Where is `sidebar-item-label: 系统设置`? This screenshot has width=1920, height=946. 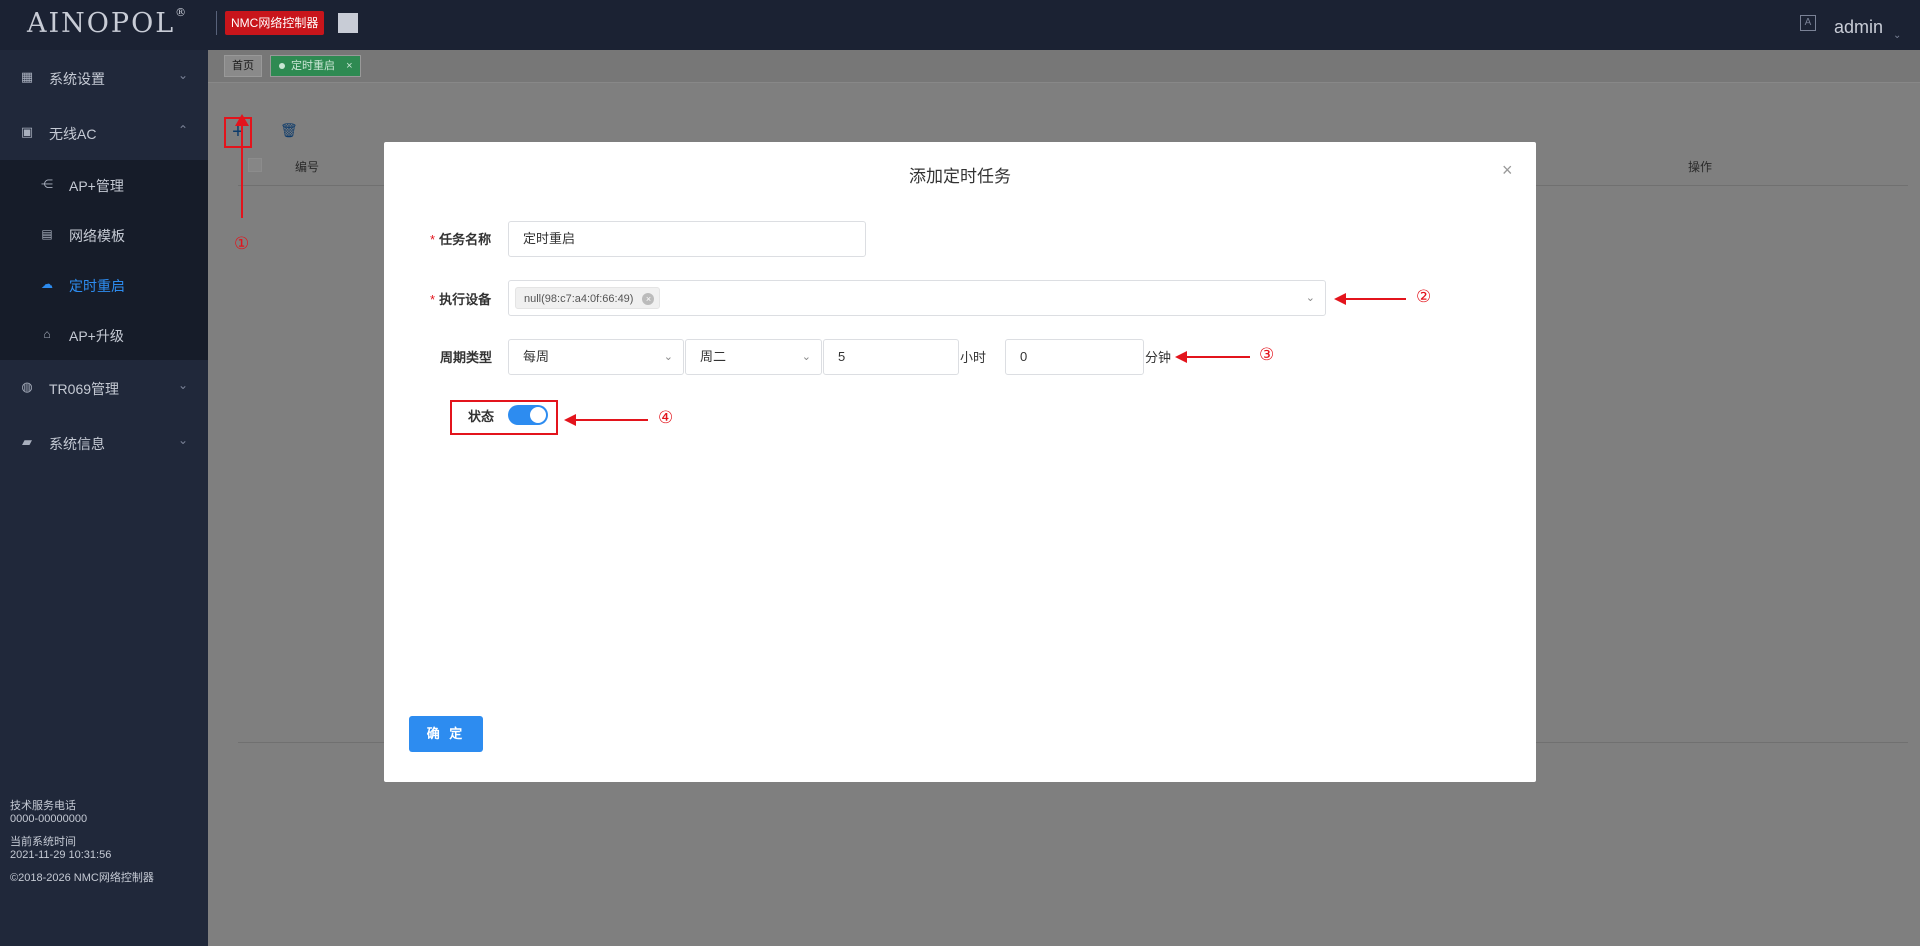
sidebar-item-label: 系统设置 is located at coordinates (77, 79).